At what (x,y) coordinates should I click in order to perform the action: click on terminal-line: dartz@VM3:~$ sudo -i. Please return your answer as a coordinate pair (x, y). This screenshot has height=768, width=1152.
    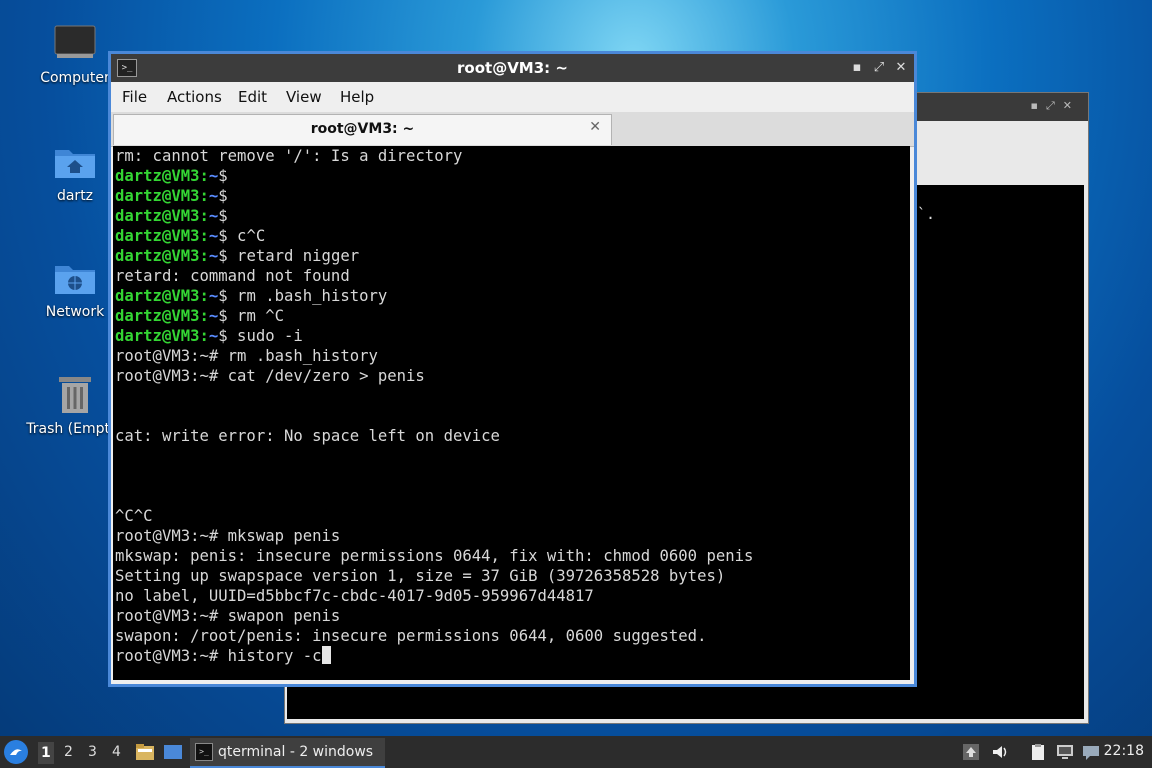
    Looking at the image, I should click on (209, 336).